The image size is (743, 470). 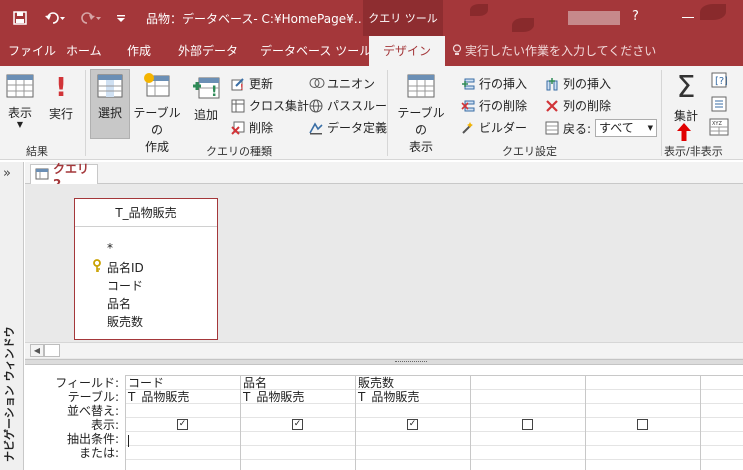 What do you see at coordinates (208, 51) in the screenshot?
I see `tab-external-data: 外部データ` at bounding box center [208, 51].